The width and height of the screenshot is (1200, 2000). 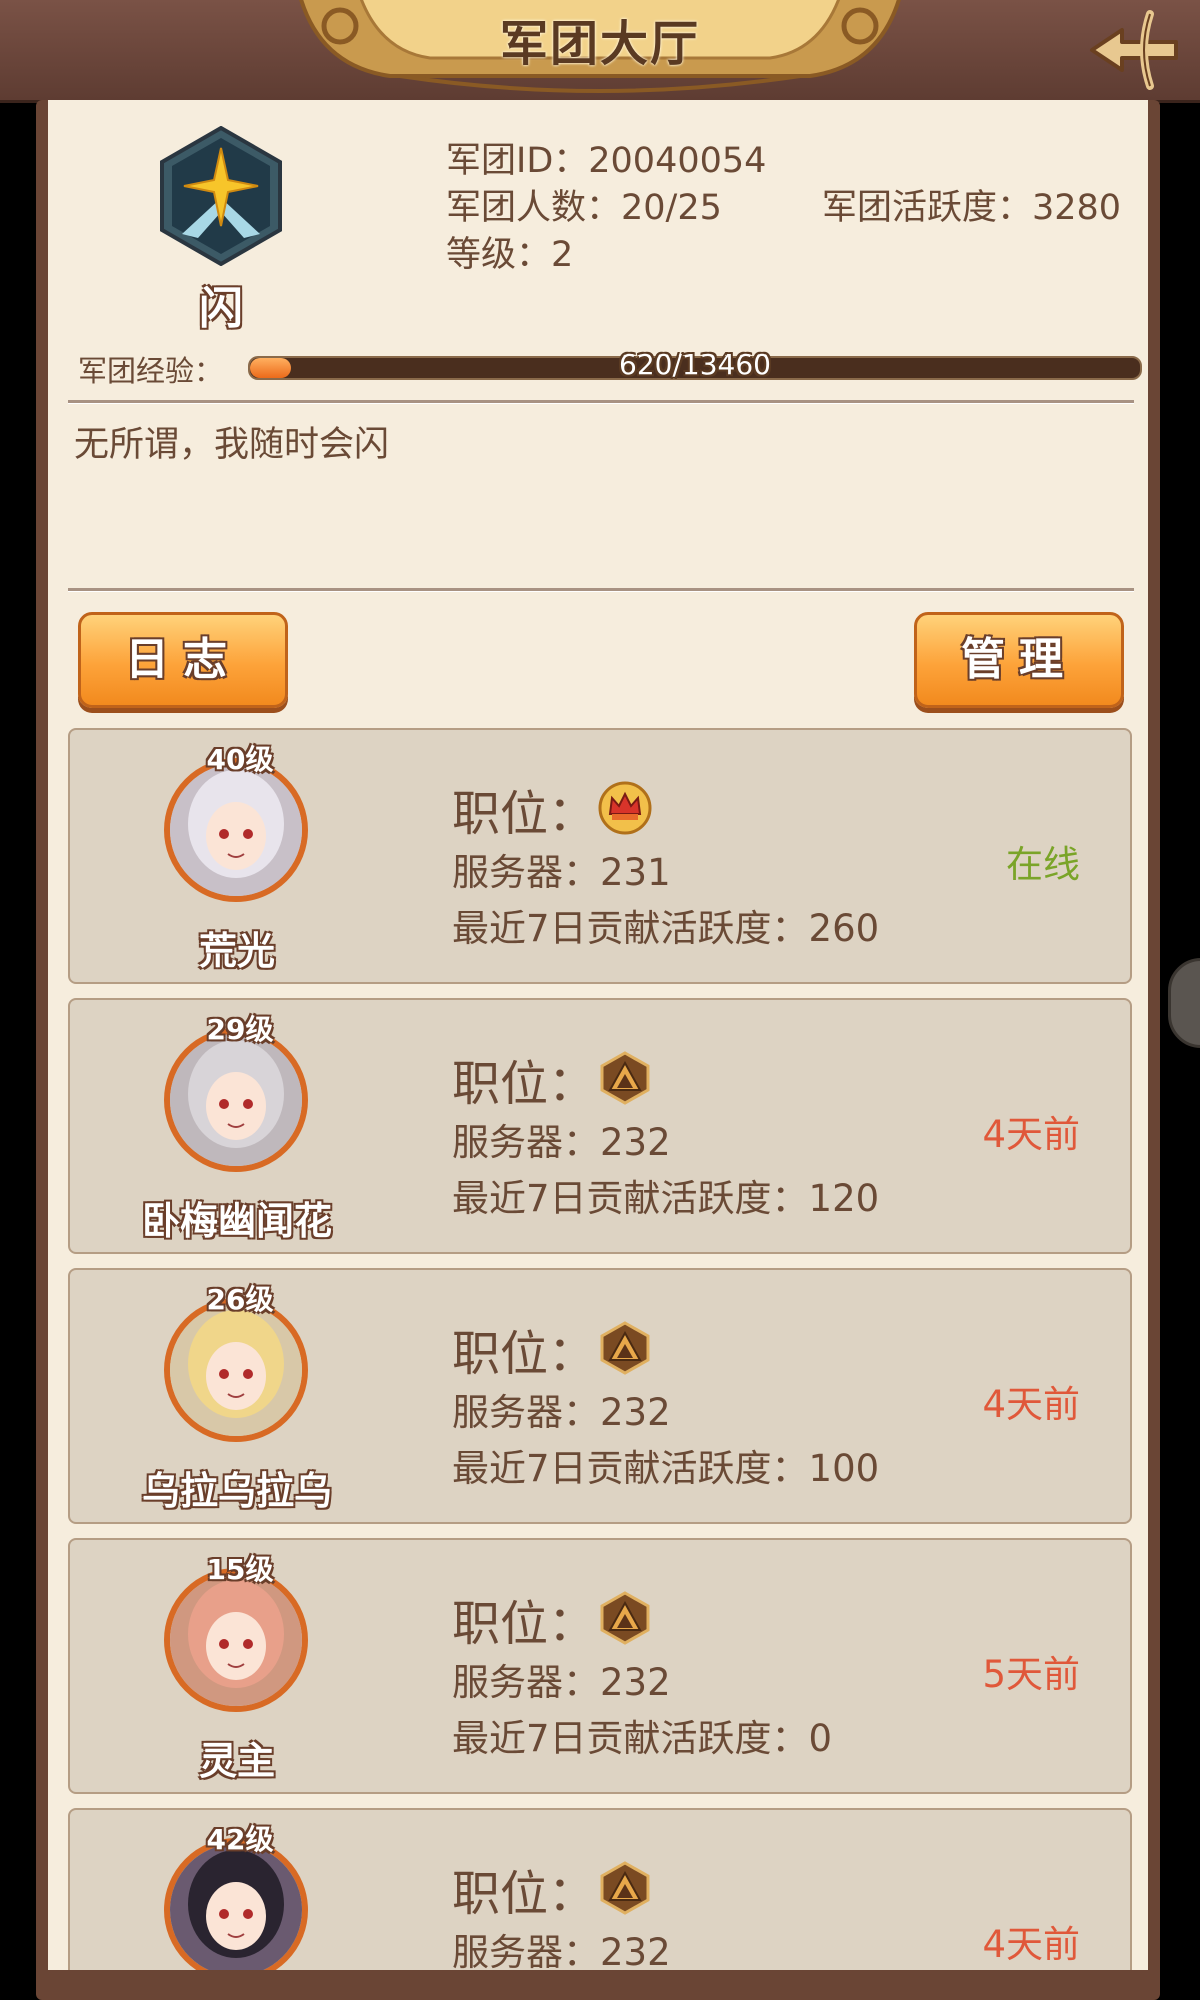 I want to click on member-activity: 最近7日贡献活跃度：260, so click(x=666, y=928).